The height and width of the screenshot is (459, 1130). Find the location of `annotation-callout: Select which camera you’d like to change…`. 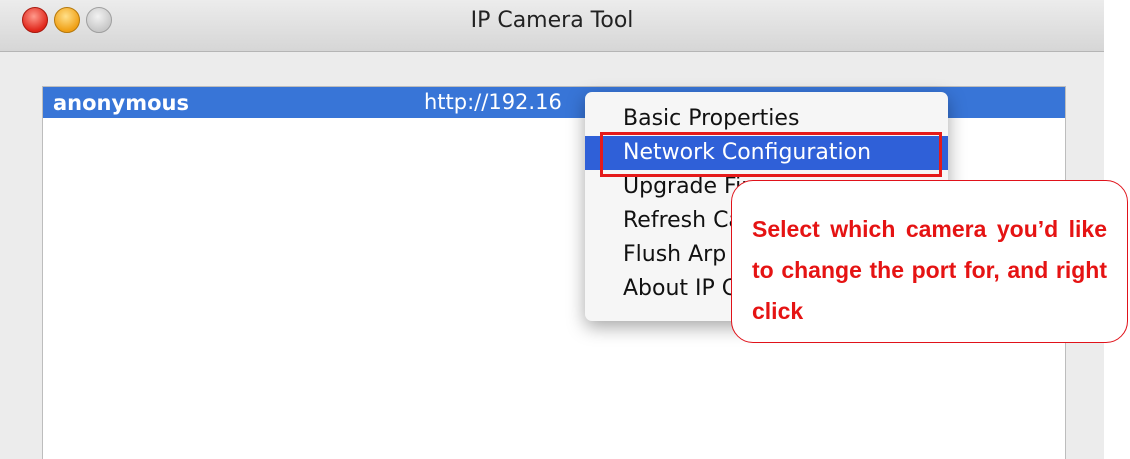

annotation-callout: Select which camera you’d like to change… is located at coordinates (929, 261).